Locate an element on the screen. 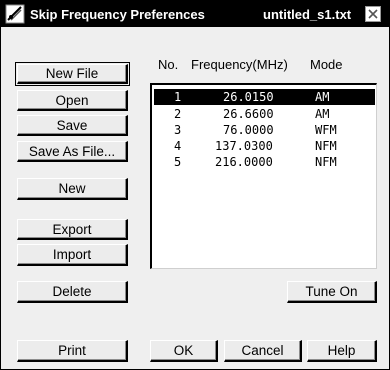 Image resolution: width=390 pixels, height=370 pixels. save-button: Save is located at coordinates (72, 125).